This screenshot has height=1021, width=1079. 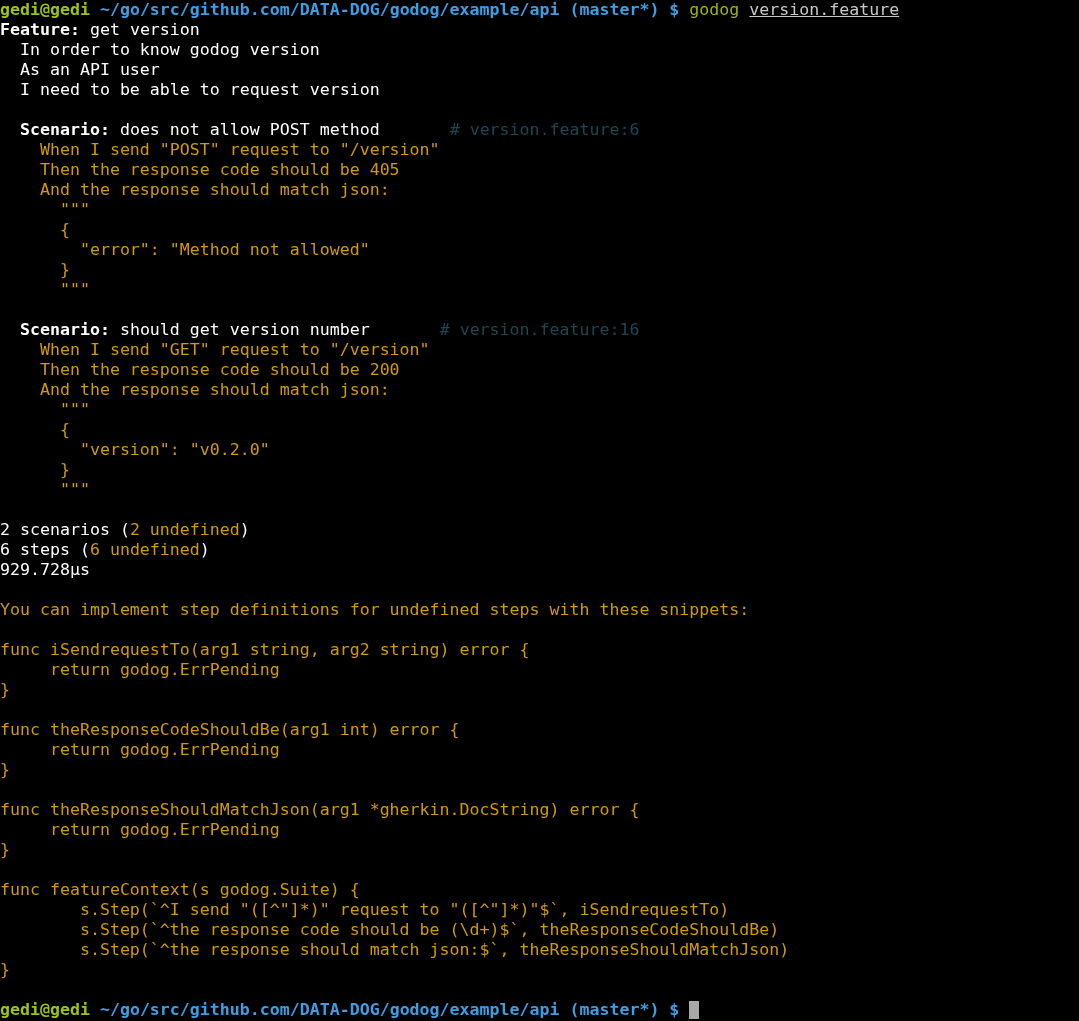 I want to click on output-text: As an API user, so click(x=89, y=70).